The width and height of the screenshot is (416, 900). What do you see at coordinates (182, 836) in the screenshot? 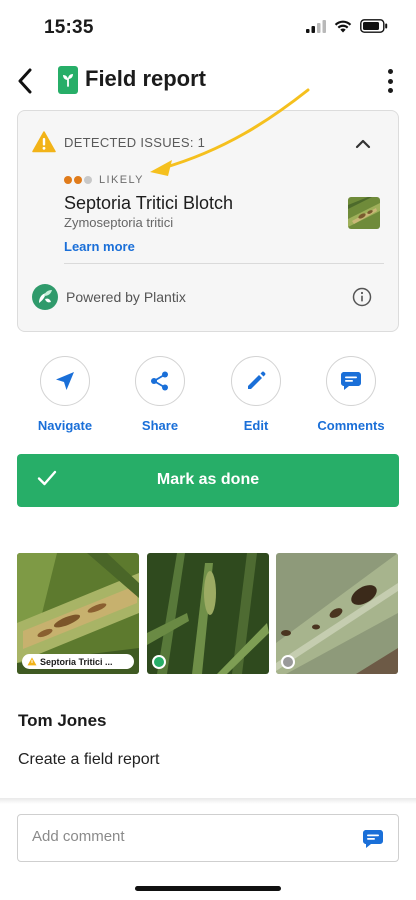
I see `comment-input` at bounding box center [182, 836].